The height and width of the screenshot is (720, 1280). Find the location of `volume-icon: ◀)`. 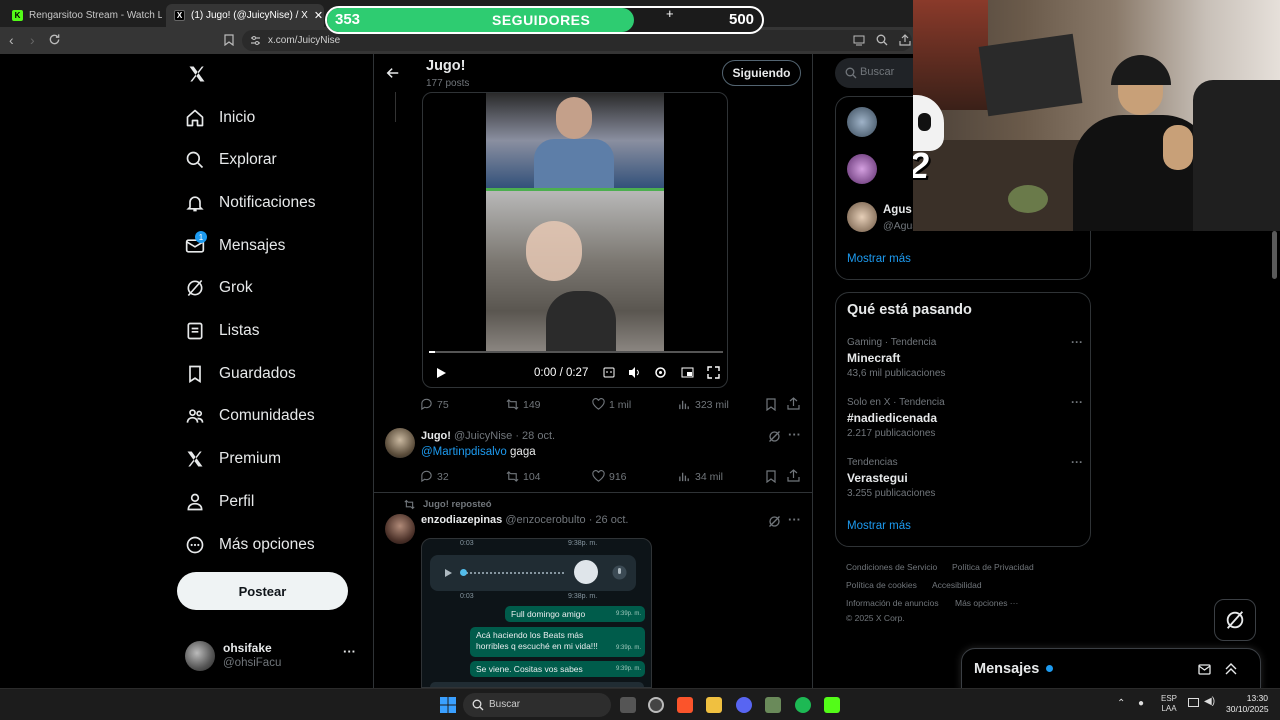

volume-icon: ◀) is located at coordinates (1209, 701).